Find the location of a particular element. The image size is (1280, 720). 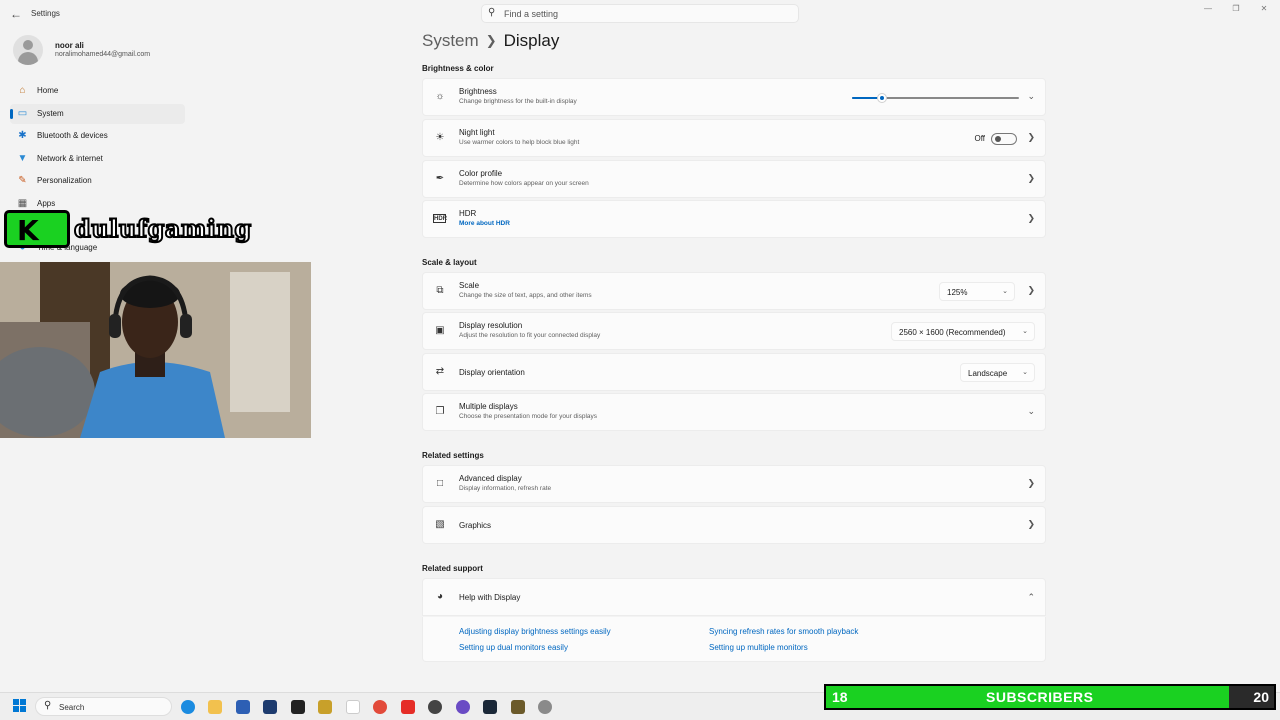

chrome-icon is located at coordinates (380, 707).